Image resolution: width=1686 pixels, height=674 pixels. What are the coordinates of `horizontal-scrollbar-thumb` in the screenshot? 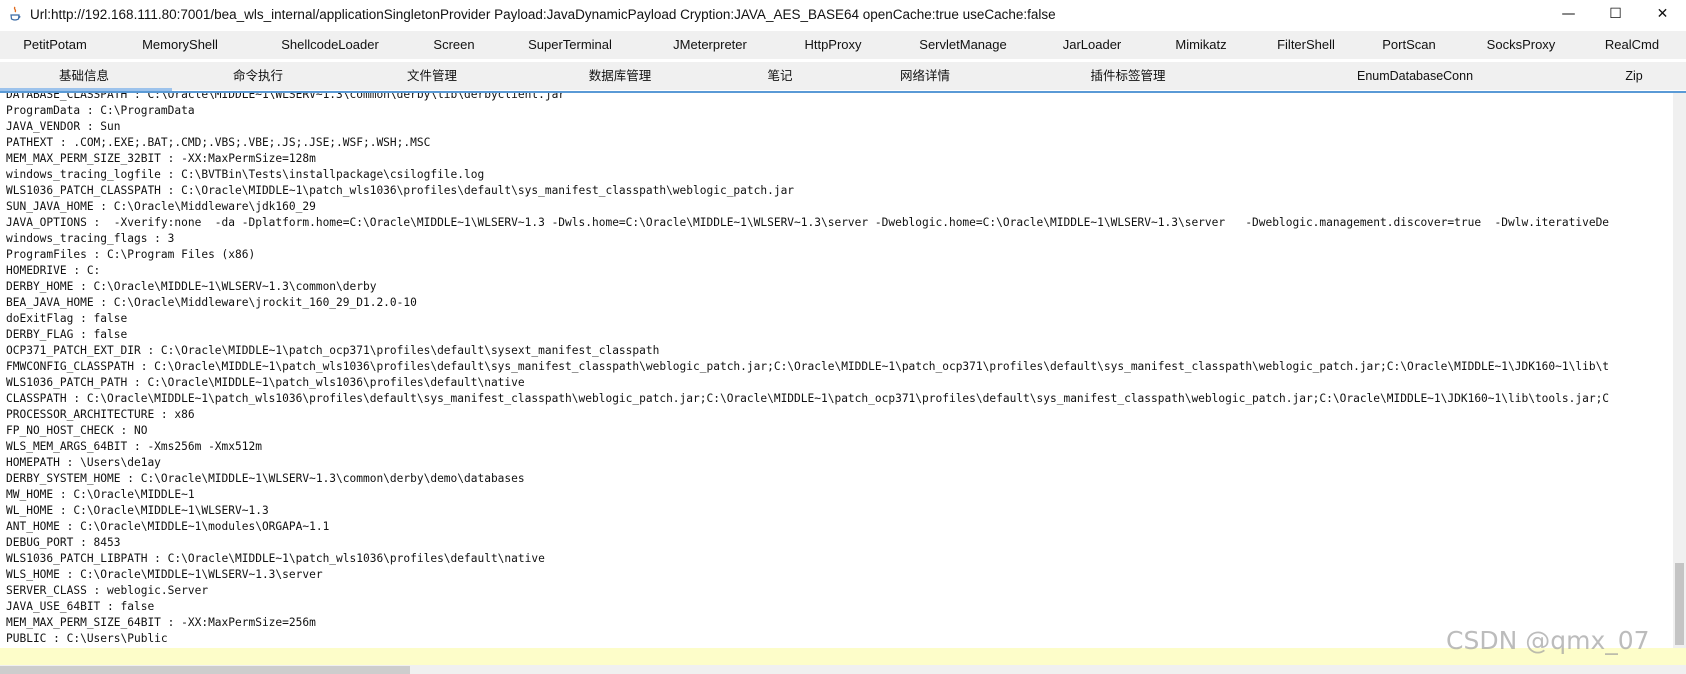 It's located at (205, 670).